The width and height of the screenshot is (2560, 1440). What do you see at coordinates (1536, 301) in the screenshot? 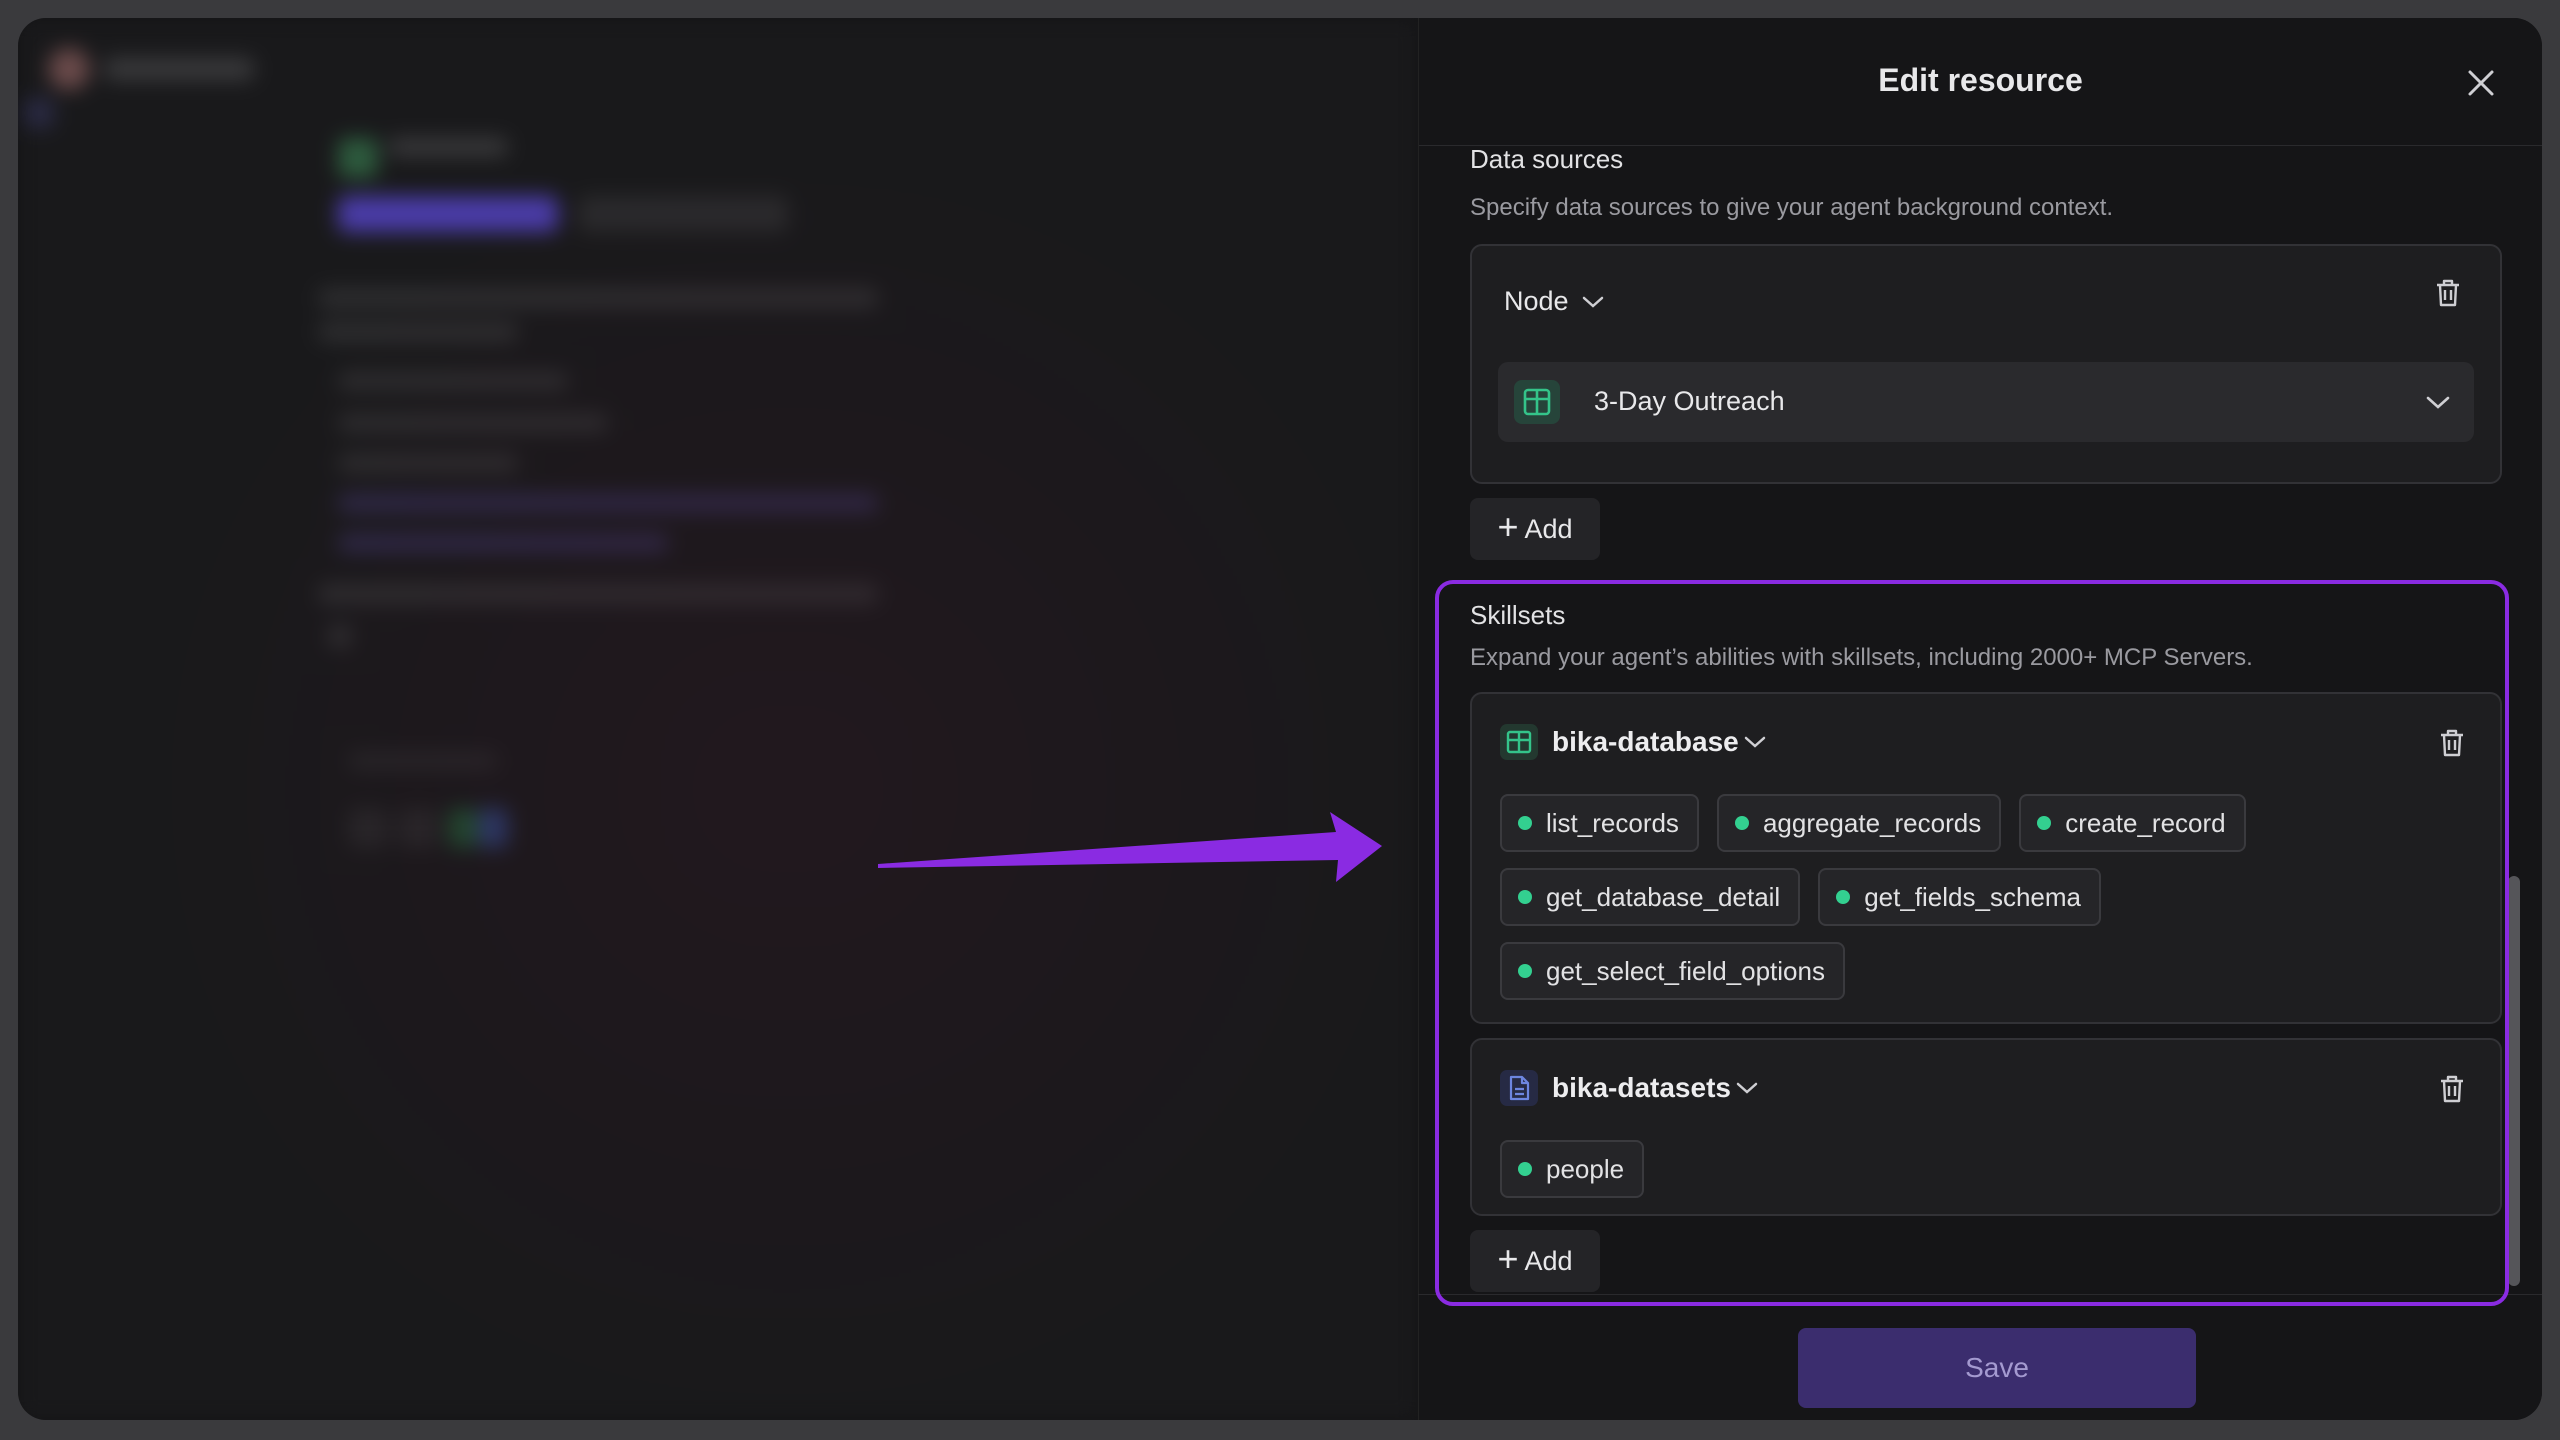
I see `node-type-label: Node` at bounding box center [1536, 301].